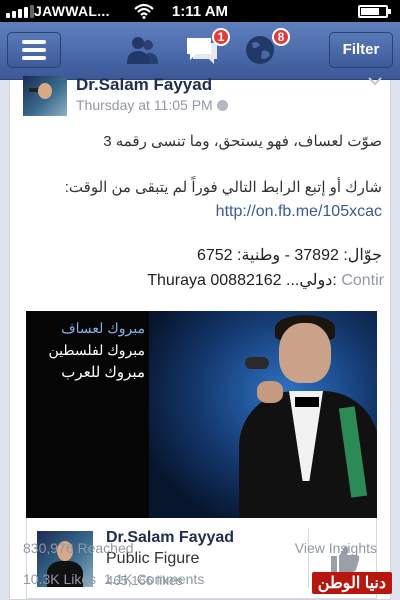 This screenshot has width=400, height=600. What do you see at coordinates (142, 50) in the screenshot?
I see `friend-requests-icon` at bounding box center [142, 50].